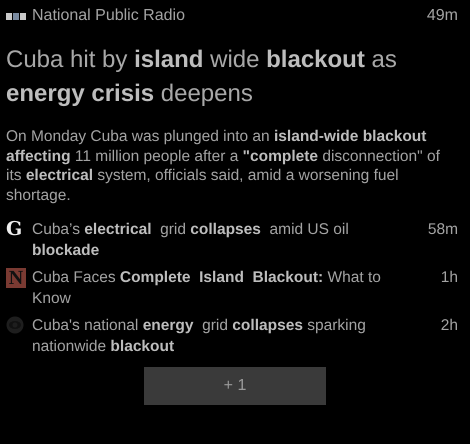  Describe the element at coordinates (16, 16) in the screenshot. I see `npr-logo-icon` at that location.